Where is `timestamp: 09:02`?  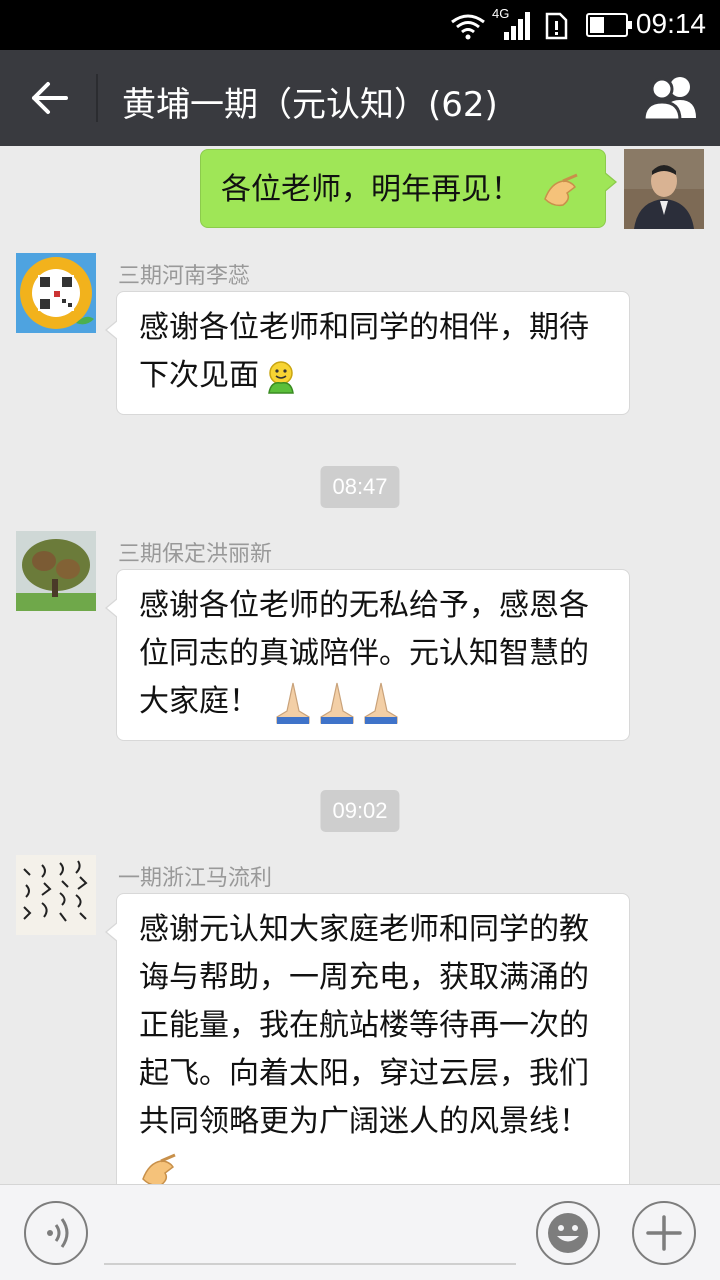
timestamp: 09:02 is located at coordinates (360, 811).